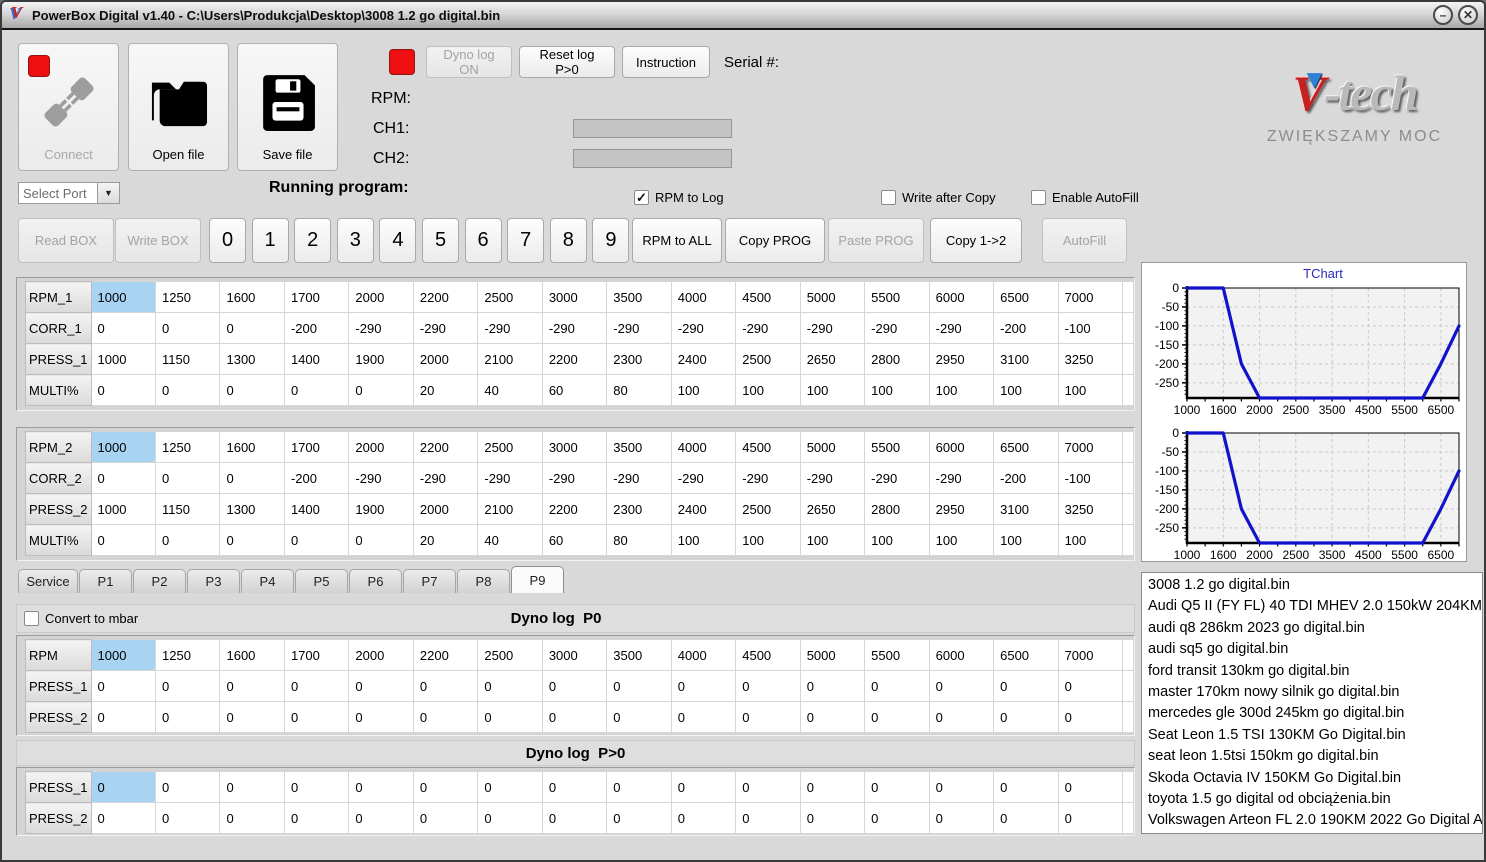  I want to click on digit-3-button: 3, so click(355, 240).